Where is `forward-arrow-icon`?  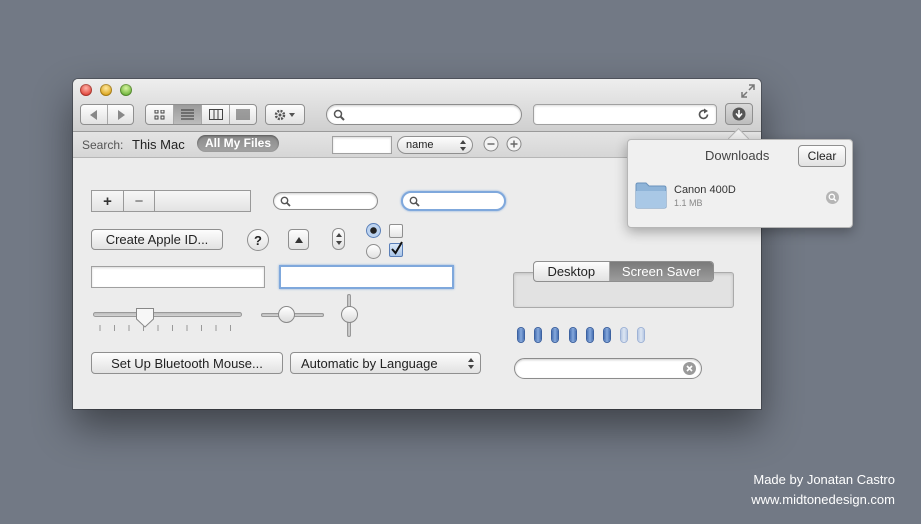
forward-arrow-icon is located at coordinates (121, 114).